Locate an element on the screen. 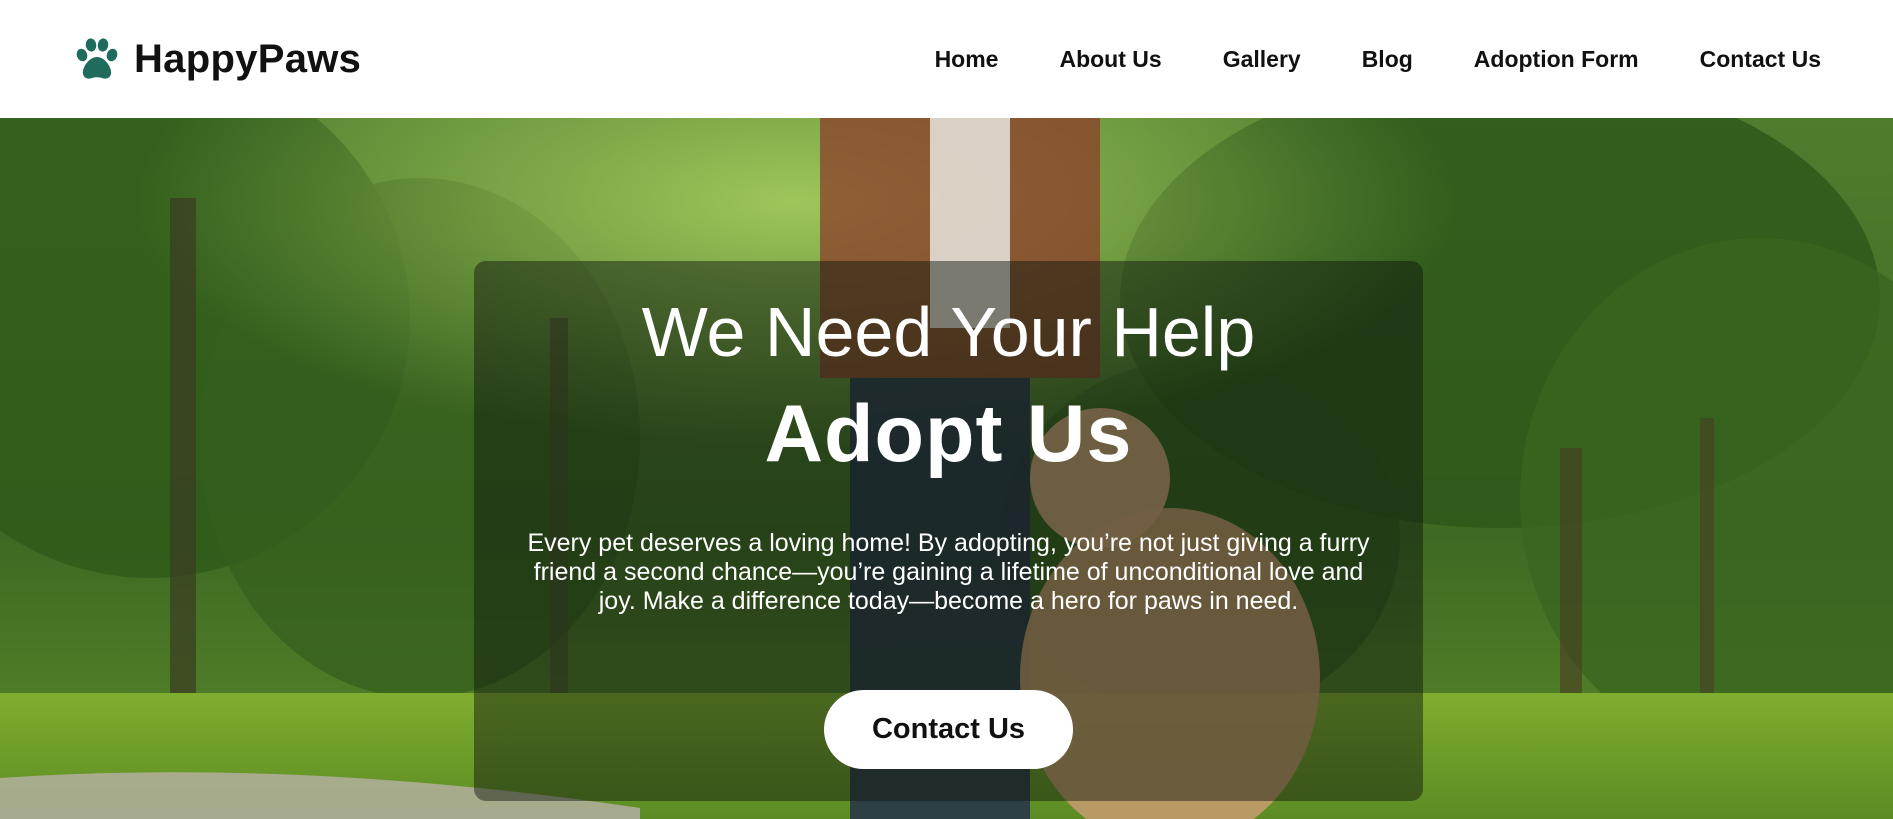 The height and width of the screenshot is (819, 1893). nav-home: Home is located at coordinates (967, 59).